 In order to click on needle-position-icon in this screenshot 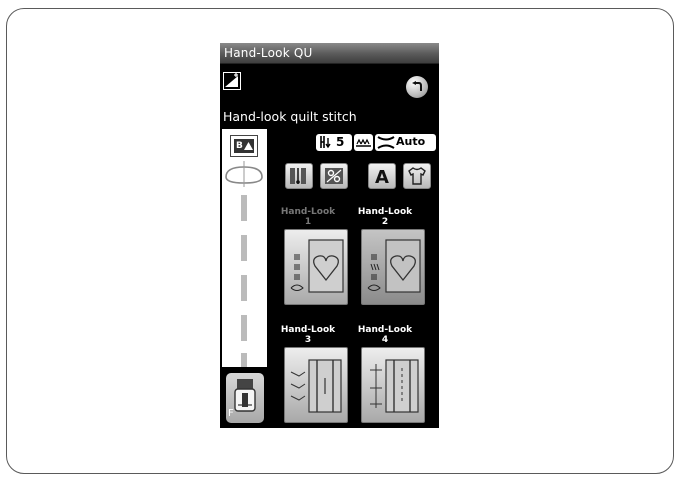, I will do `click(298, 176)`.